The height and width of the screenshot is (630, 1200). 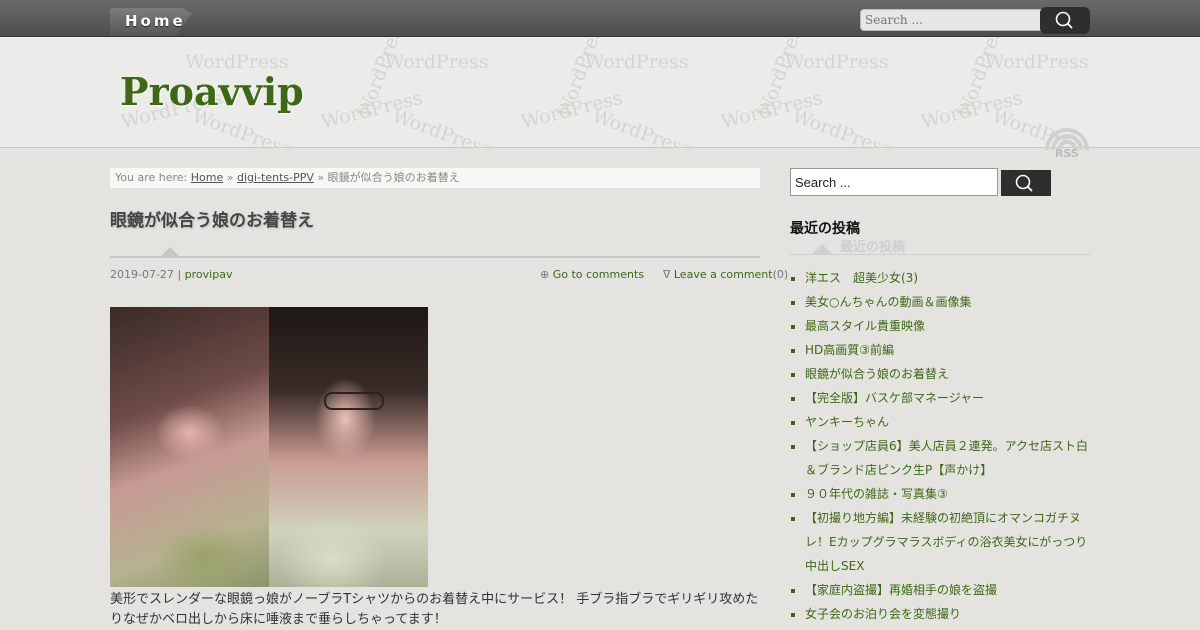 I want to click on list-item: 最高スタイル貴重映像, so click(x=947, y=326).